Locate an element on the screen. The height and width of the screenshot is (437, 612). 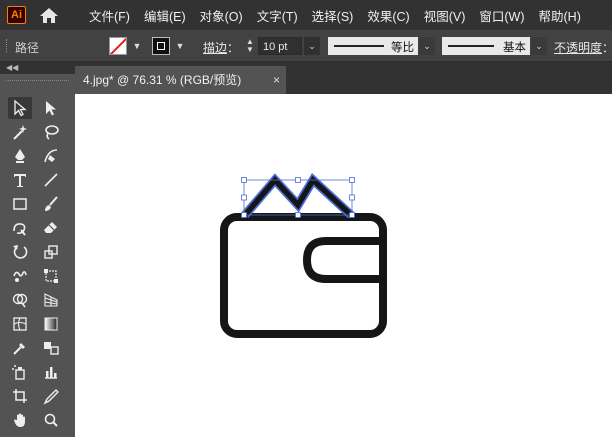
stroke-panel-link: 描边： is located at coordinates (221, 47).